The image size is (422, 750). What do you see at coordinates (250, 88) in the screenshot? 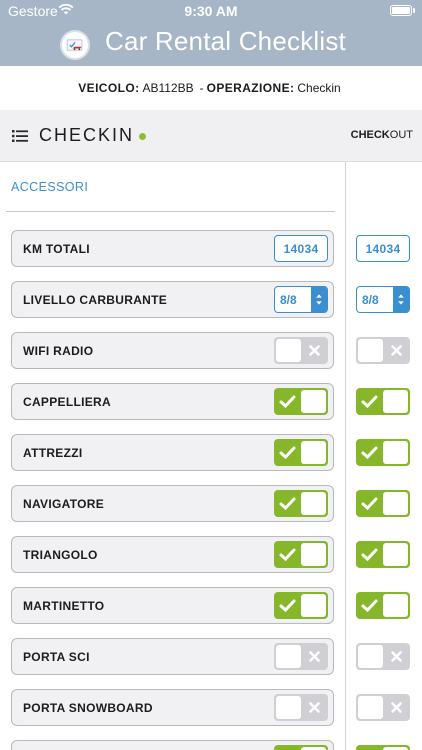
I see `operation-label: OPERAZIONE:` at bounding box center [250, 88].